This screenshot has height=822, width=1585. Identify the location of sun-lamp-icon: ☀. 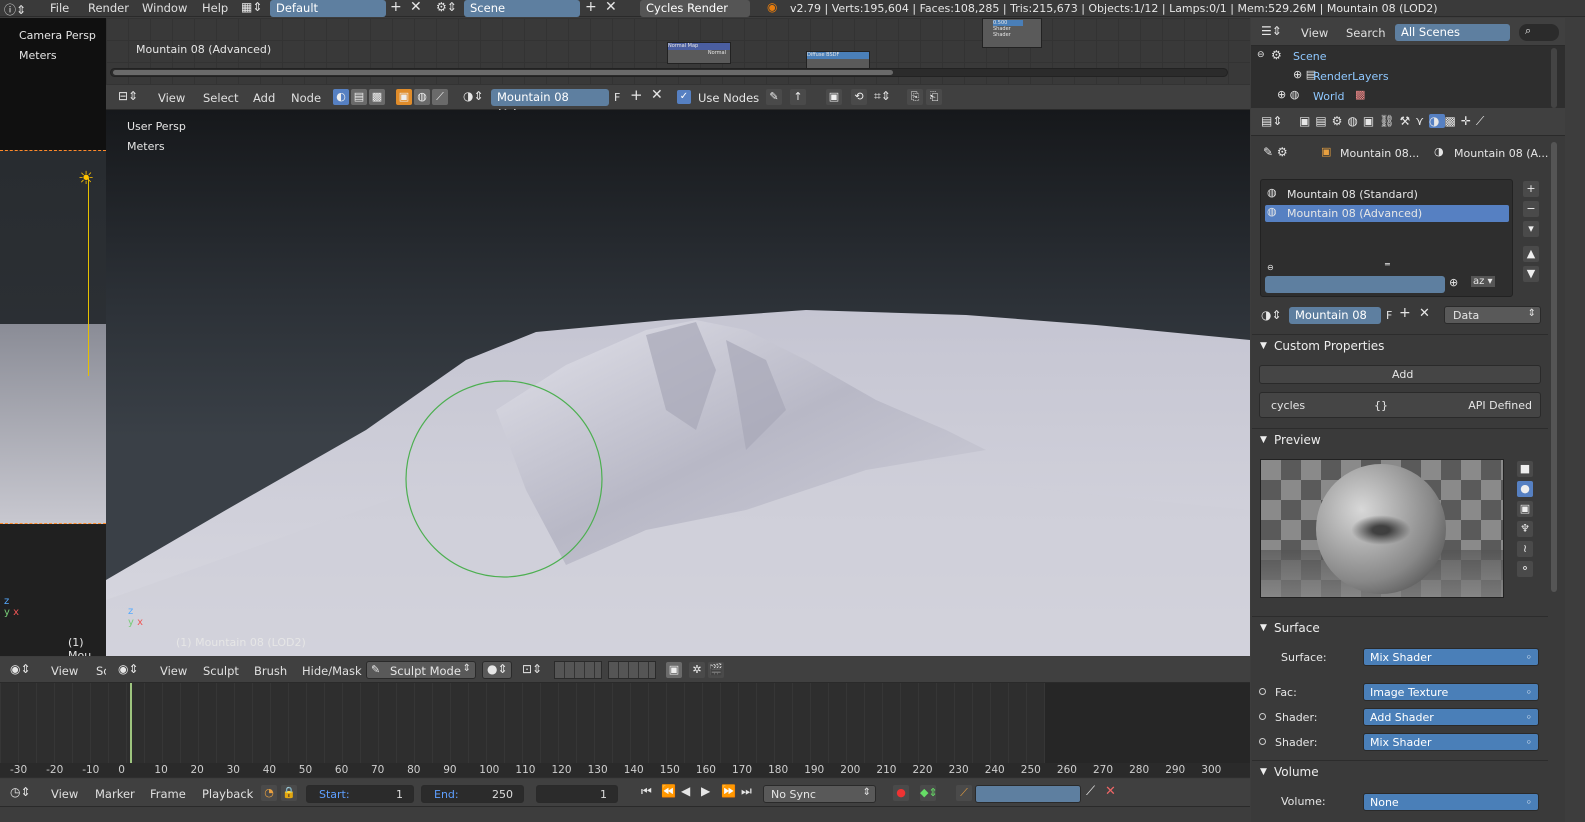
(86, 178).